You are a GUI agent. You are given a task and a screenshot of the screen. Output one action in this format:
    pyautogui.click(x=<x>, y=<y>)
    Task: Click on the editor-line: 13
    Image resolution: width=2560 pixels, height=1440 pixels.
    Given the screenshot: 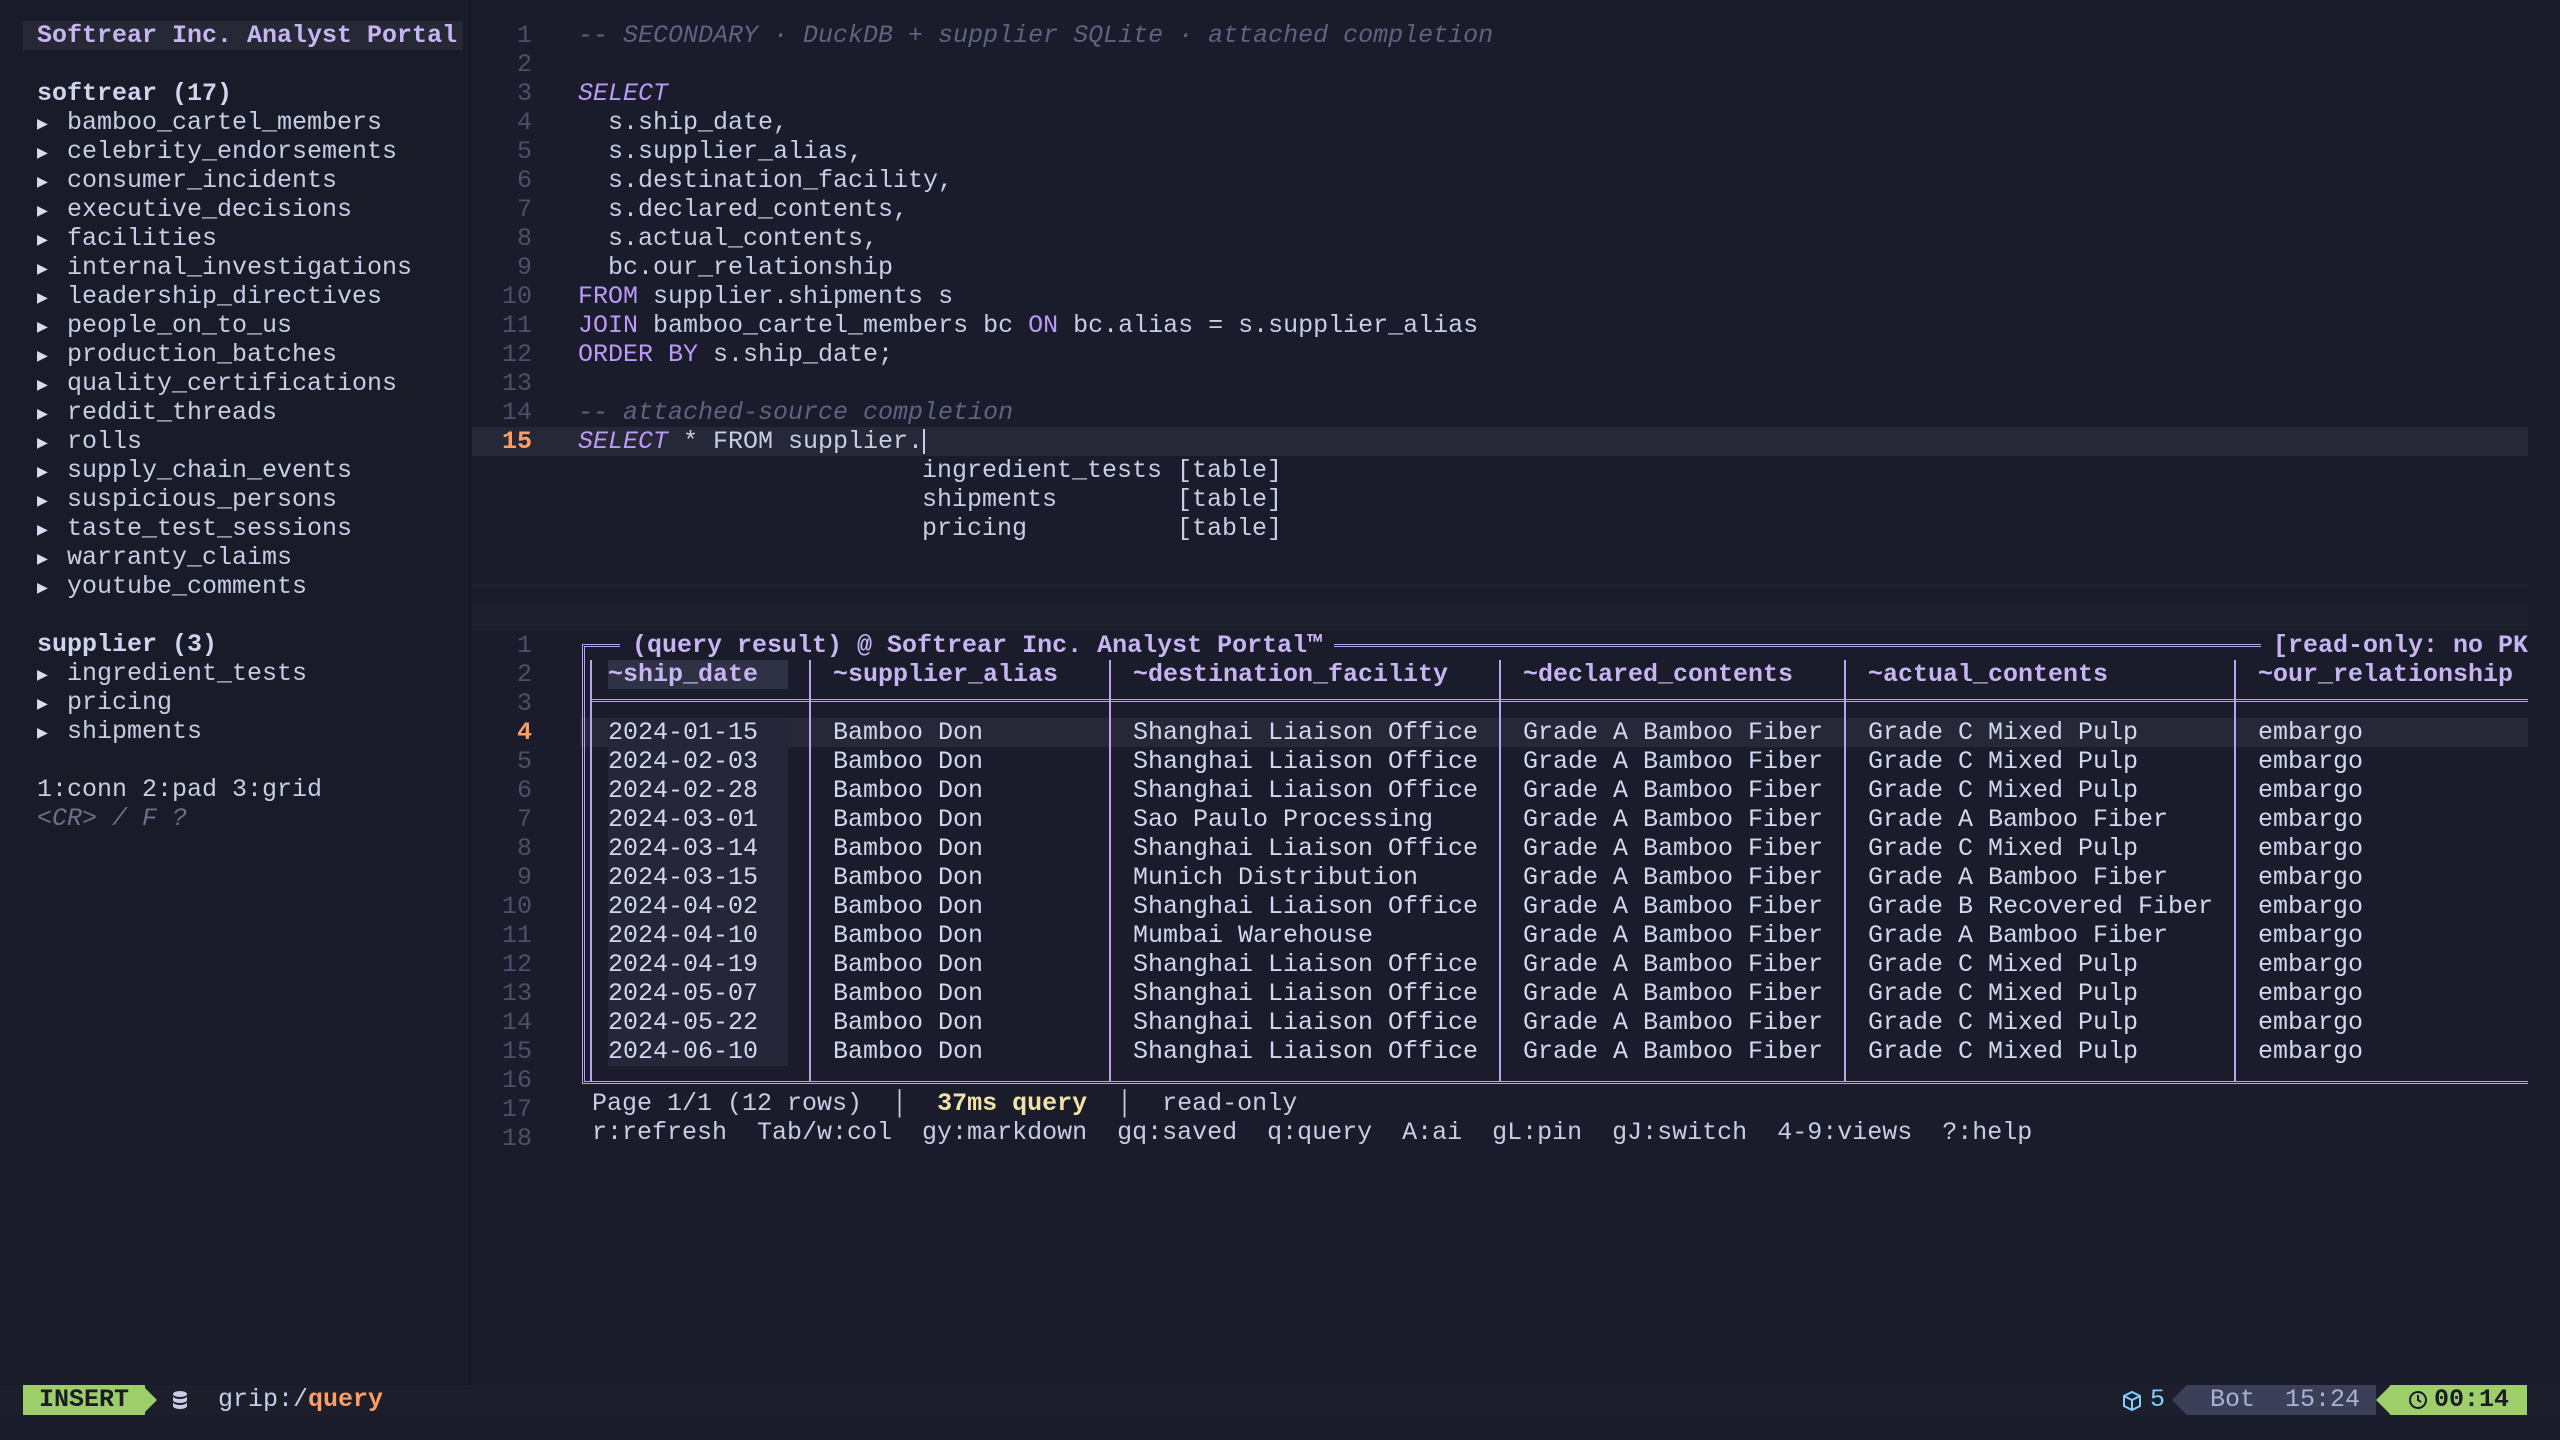 What is the action you would take?
    pyautogui.click(x=1500, y=383)
    